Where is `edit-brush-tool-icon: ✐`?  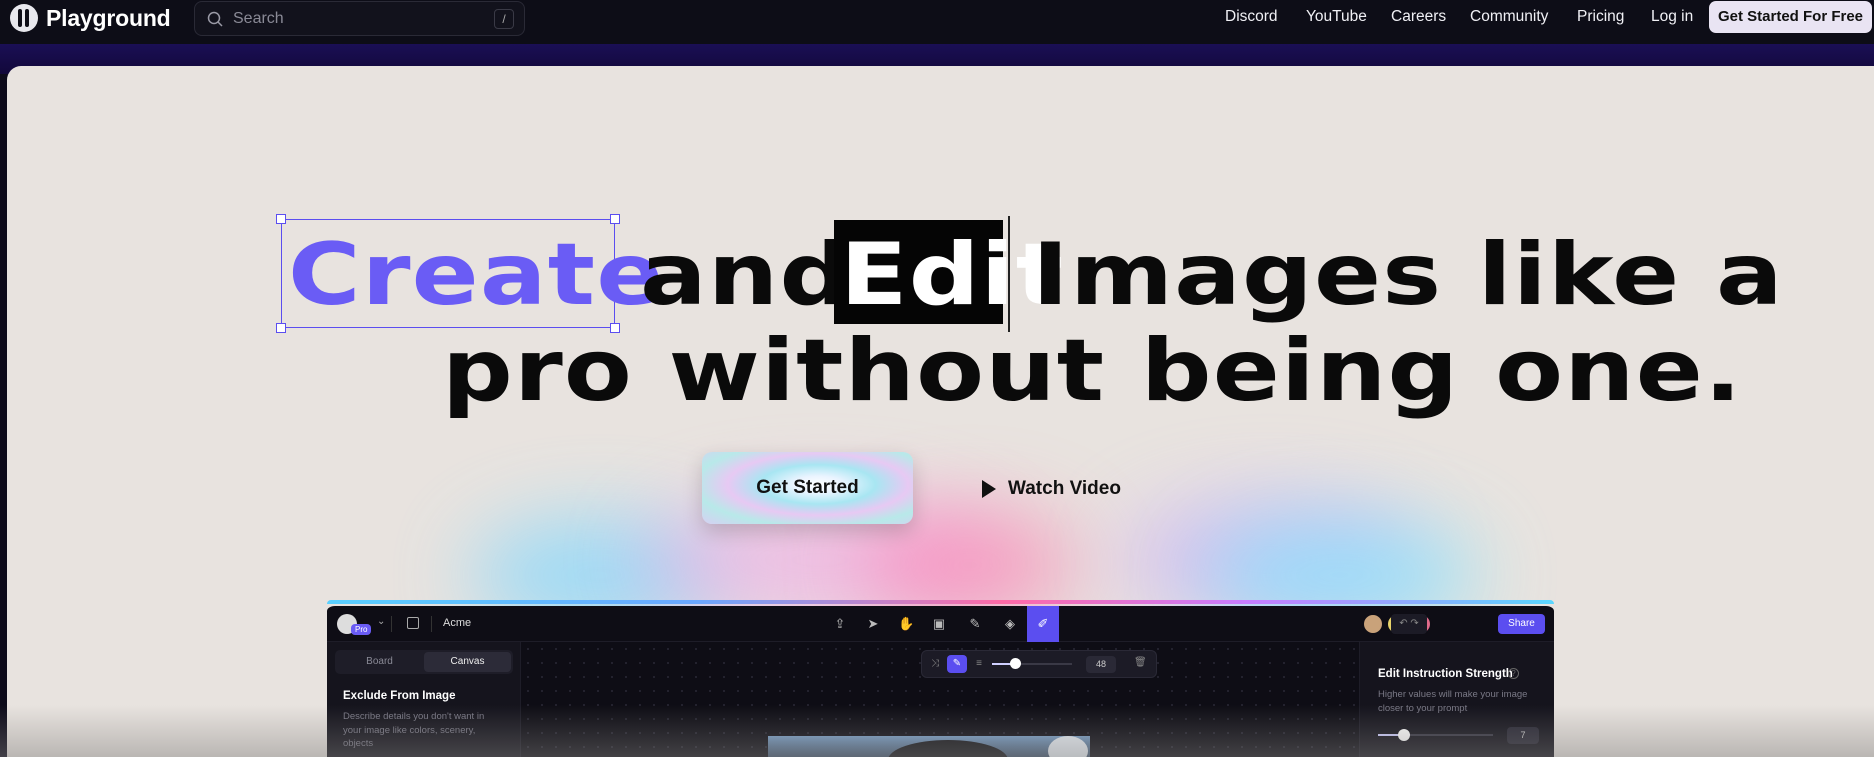
edit-brush-tool-icon: ✐ is located at coordinates (1043, 624).